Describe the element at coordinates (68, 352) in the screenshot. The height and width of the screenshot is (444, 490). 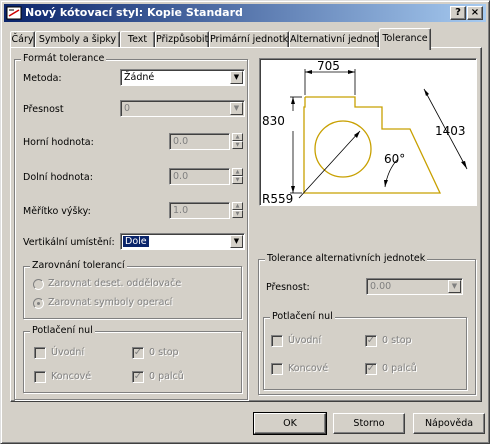
I see `leading-label: Úvodní` at that location.